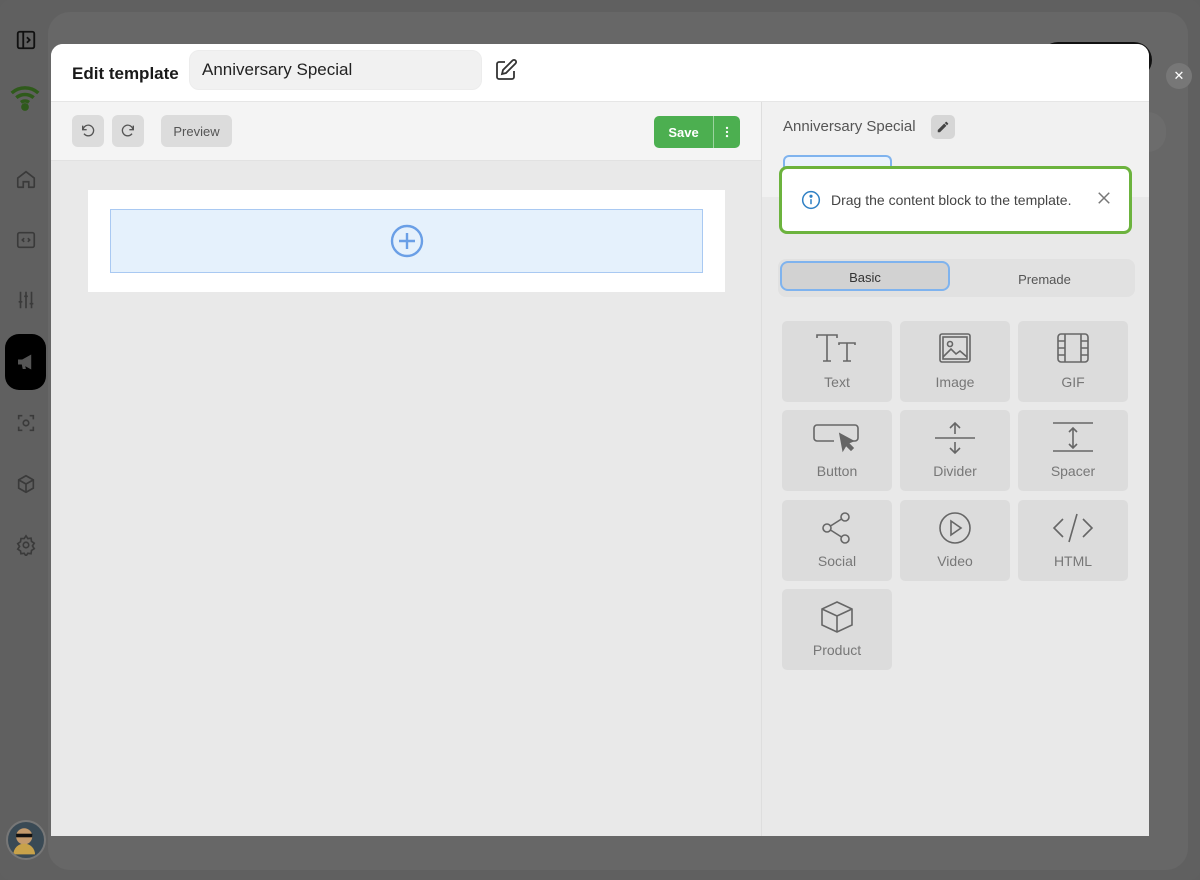 The height and width of the screenshot is (880, 1200). I want to click on button-icon, so click(836, 438).